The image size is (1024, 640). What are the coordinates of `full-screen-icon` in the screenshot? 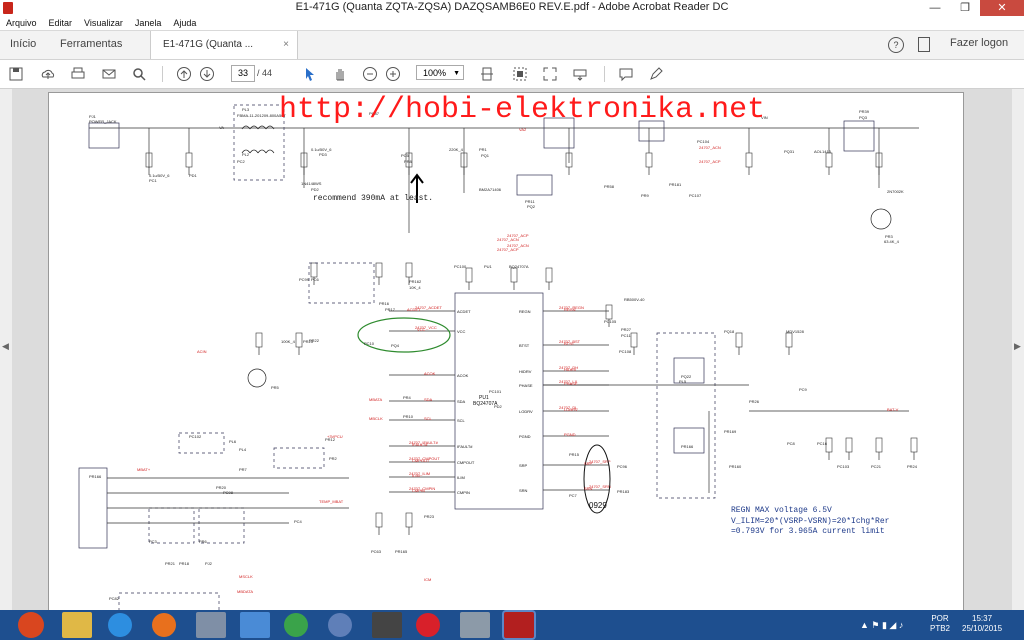 It's located at (550, 74).